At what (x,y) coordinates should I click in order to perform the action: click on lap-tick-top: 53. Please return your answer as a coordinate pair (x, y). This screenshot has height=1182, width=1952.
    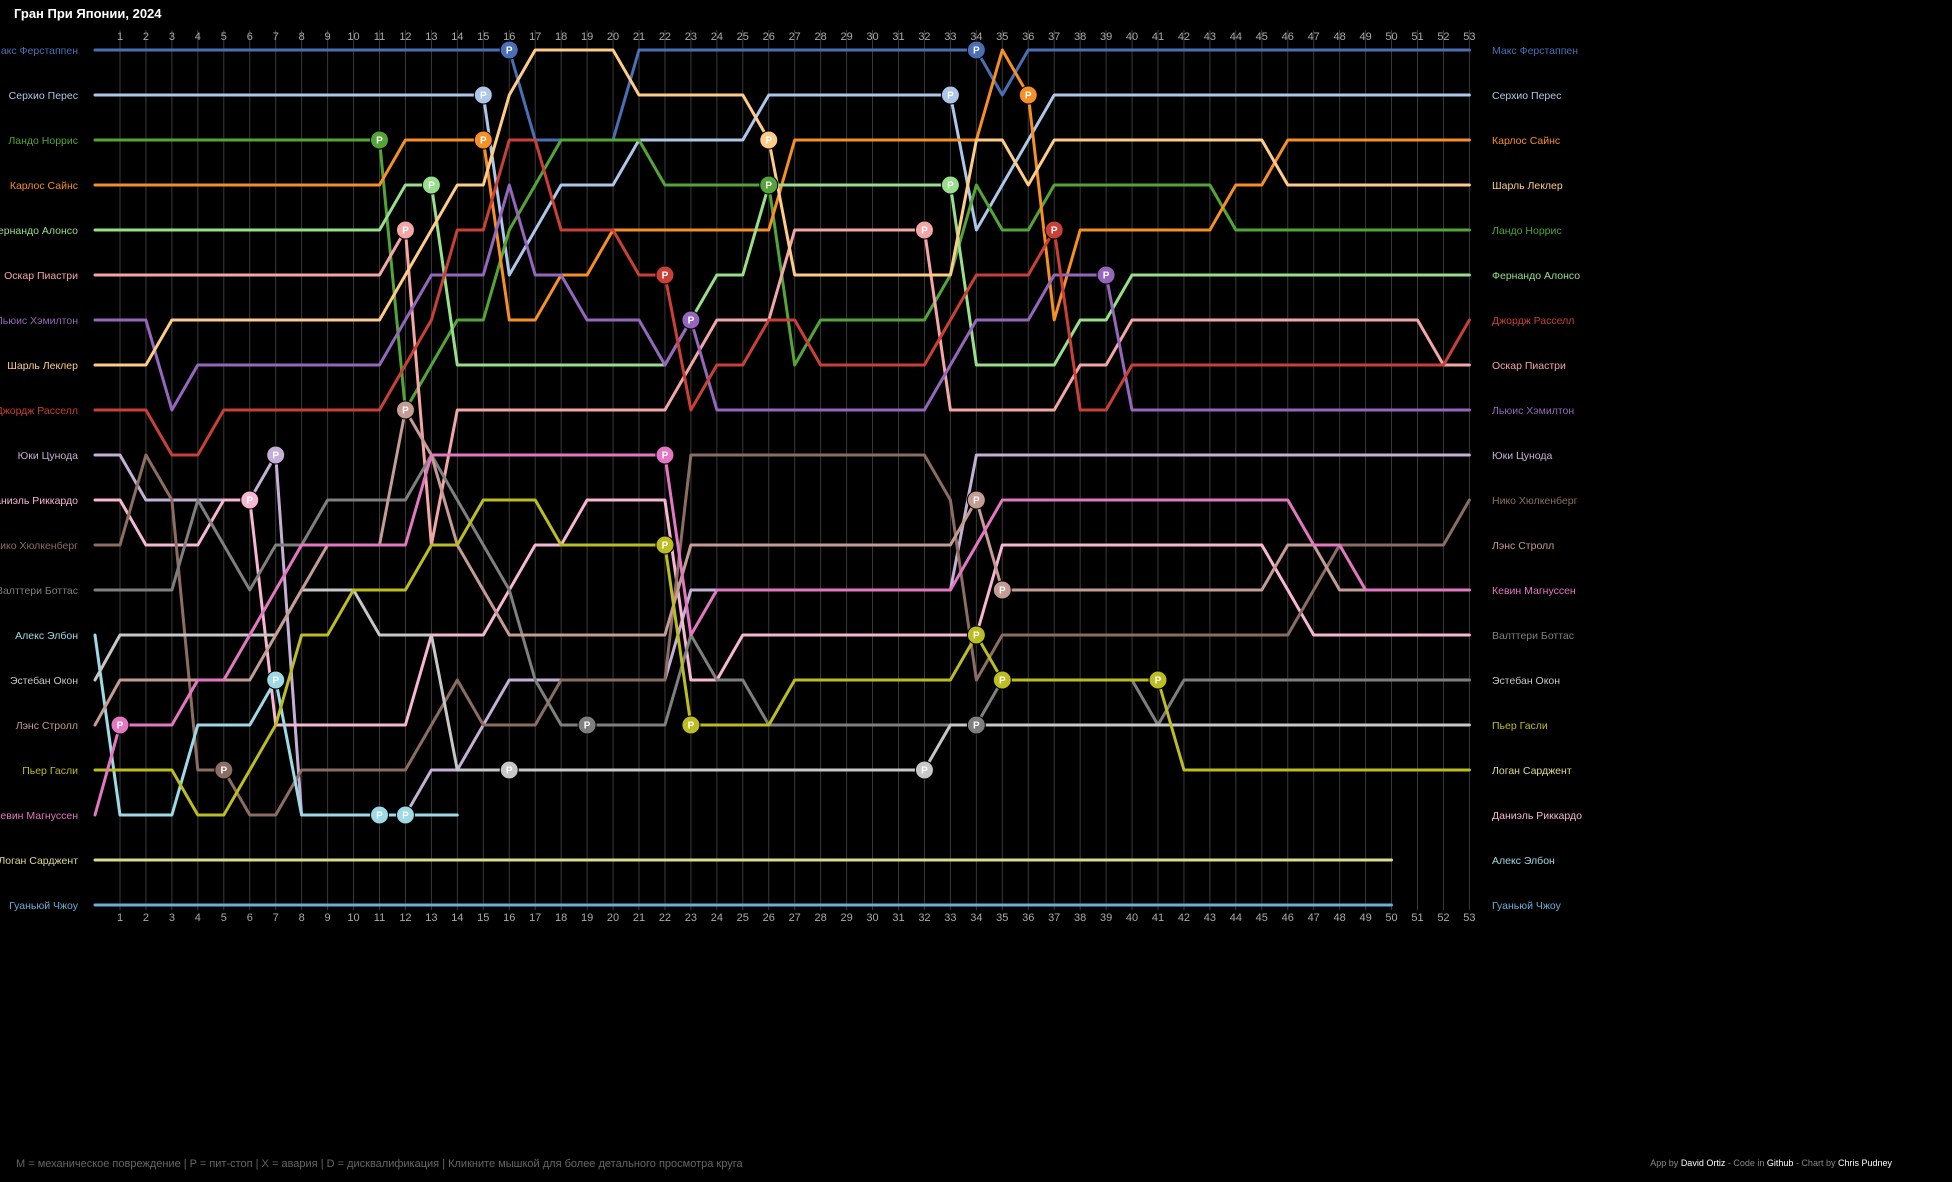
    Looking at the image, I should click on (1469, 37).